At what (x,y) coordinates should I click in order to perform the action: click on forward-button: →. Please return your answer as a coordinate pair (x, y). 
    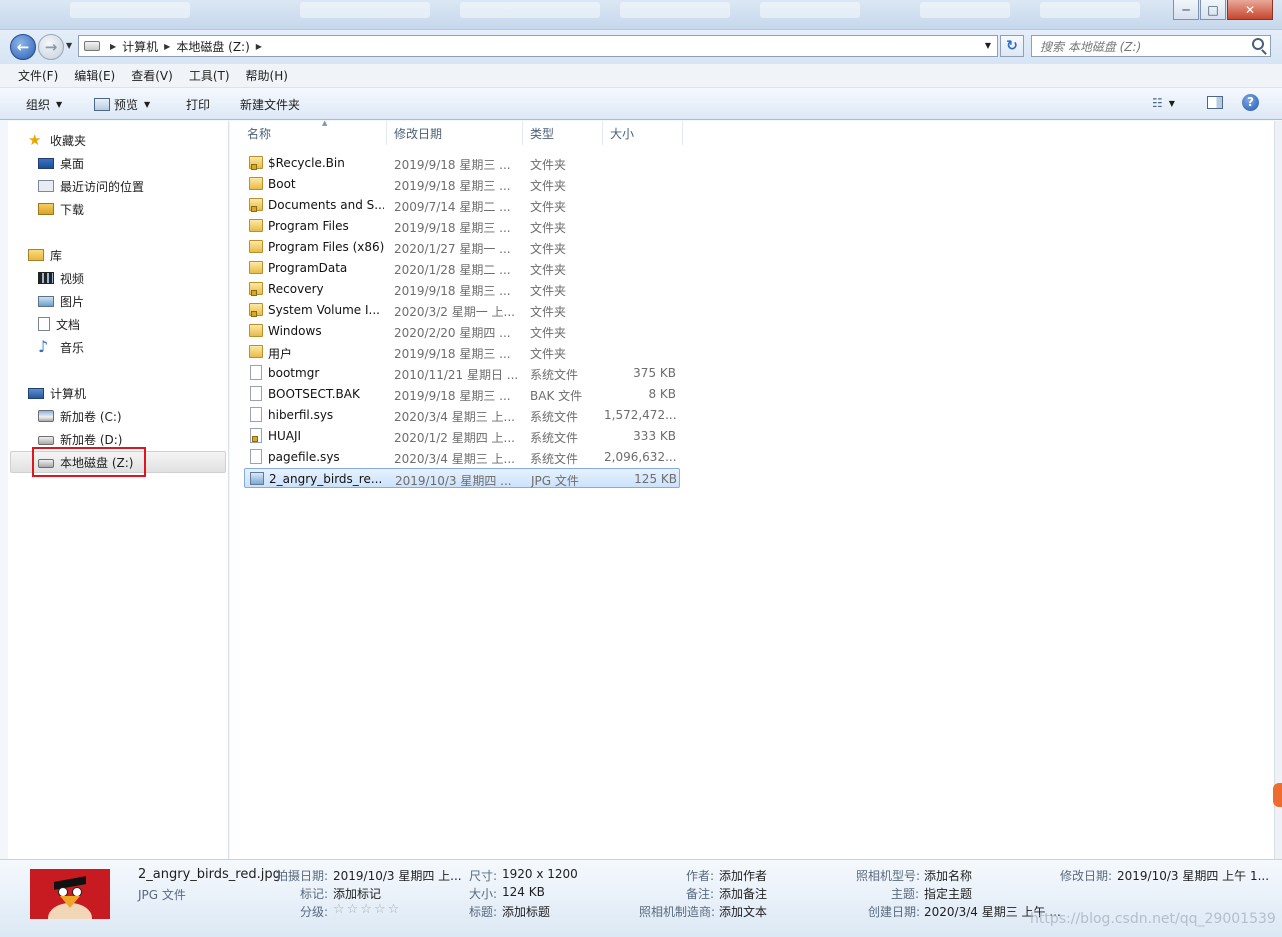
    Looking at the image, I should click on (51, 47).